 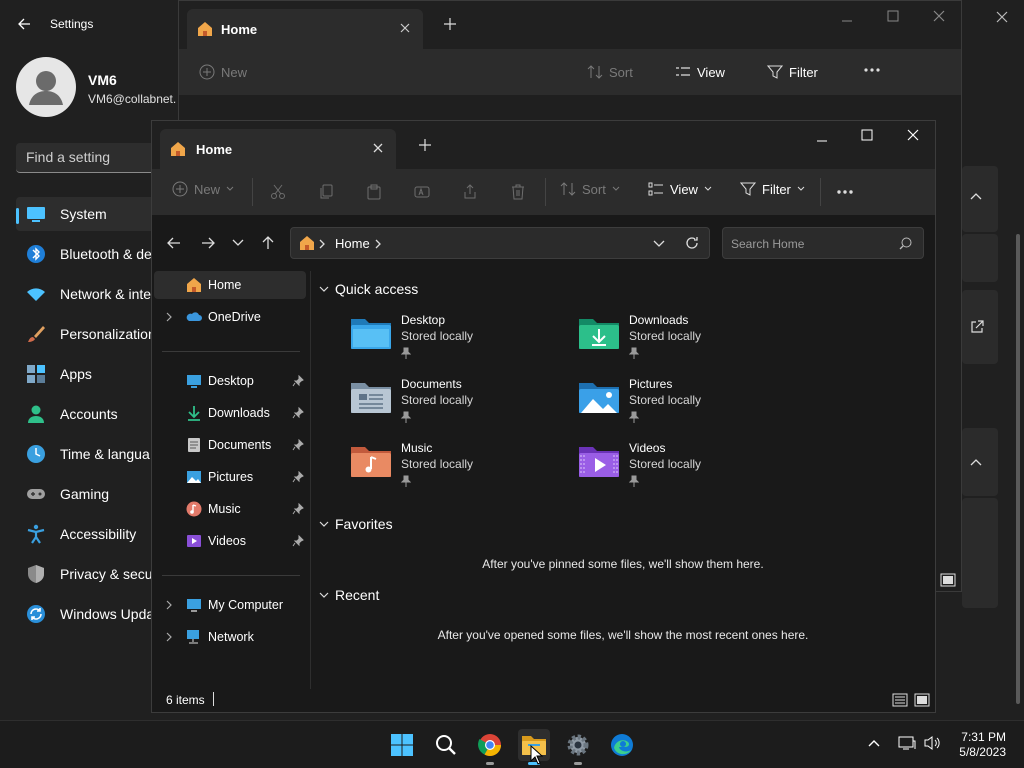 I want to click on sidebar-item-desktop: Desktop, so click(x=230, y=381).